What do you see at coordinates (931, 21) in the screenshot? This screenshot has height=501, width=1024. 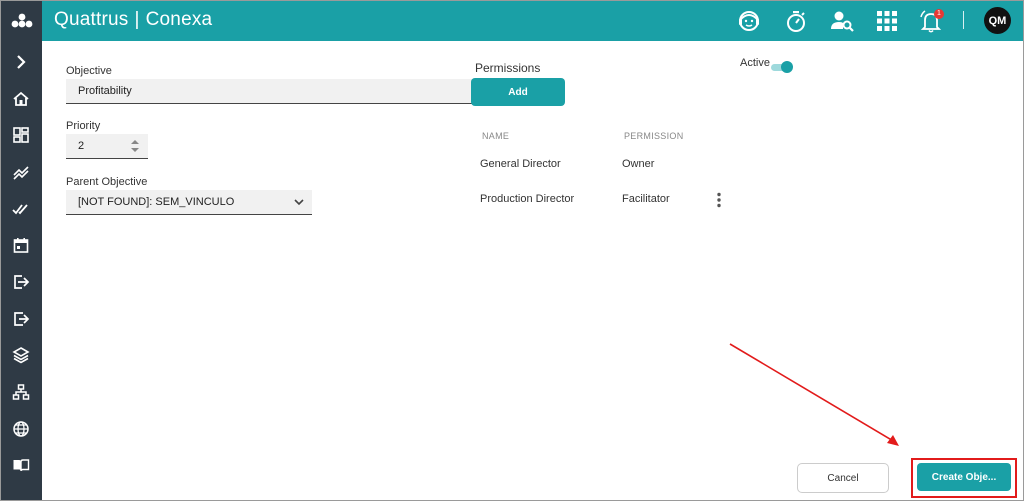 I see `notifications-icon: 1` at bounding box center [931, 21].